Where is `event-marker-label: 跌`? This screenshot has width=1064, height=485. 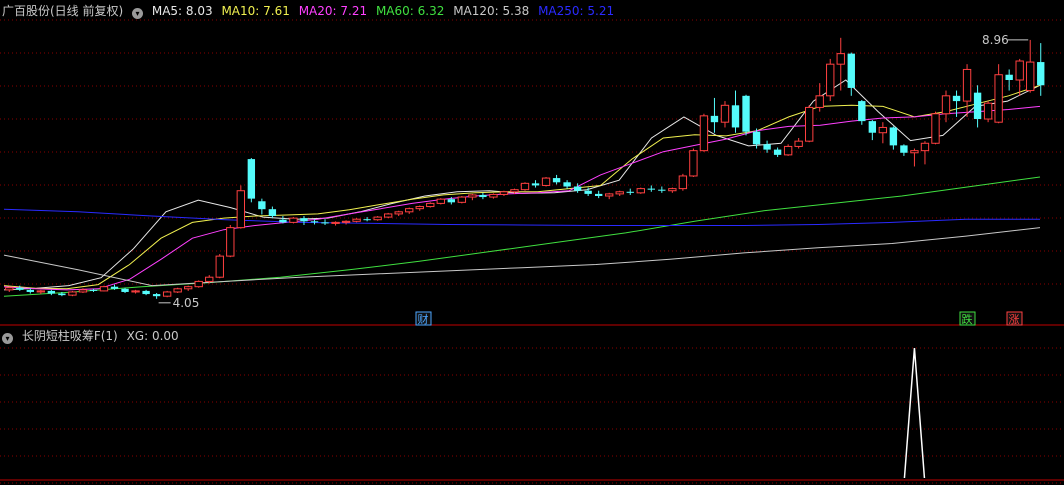 event-marker-label: 跌 is located at coordinates (967, 319).